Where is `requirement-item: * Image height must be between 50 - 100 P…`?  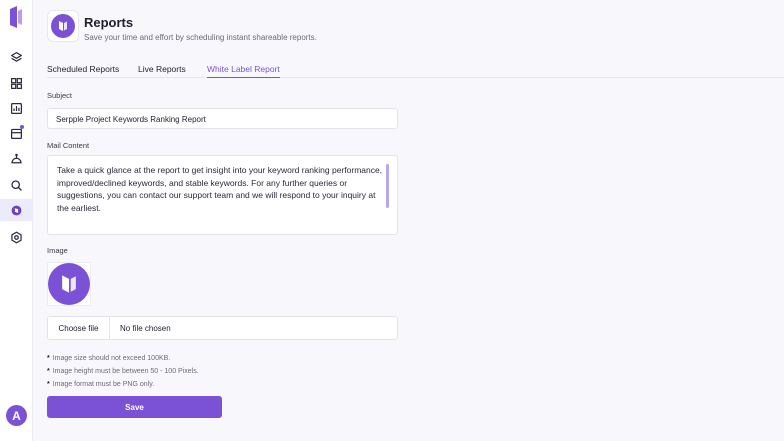
requirement-item: * Image height must be between 50 - 100 P… is located at coordinates (123, 371).